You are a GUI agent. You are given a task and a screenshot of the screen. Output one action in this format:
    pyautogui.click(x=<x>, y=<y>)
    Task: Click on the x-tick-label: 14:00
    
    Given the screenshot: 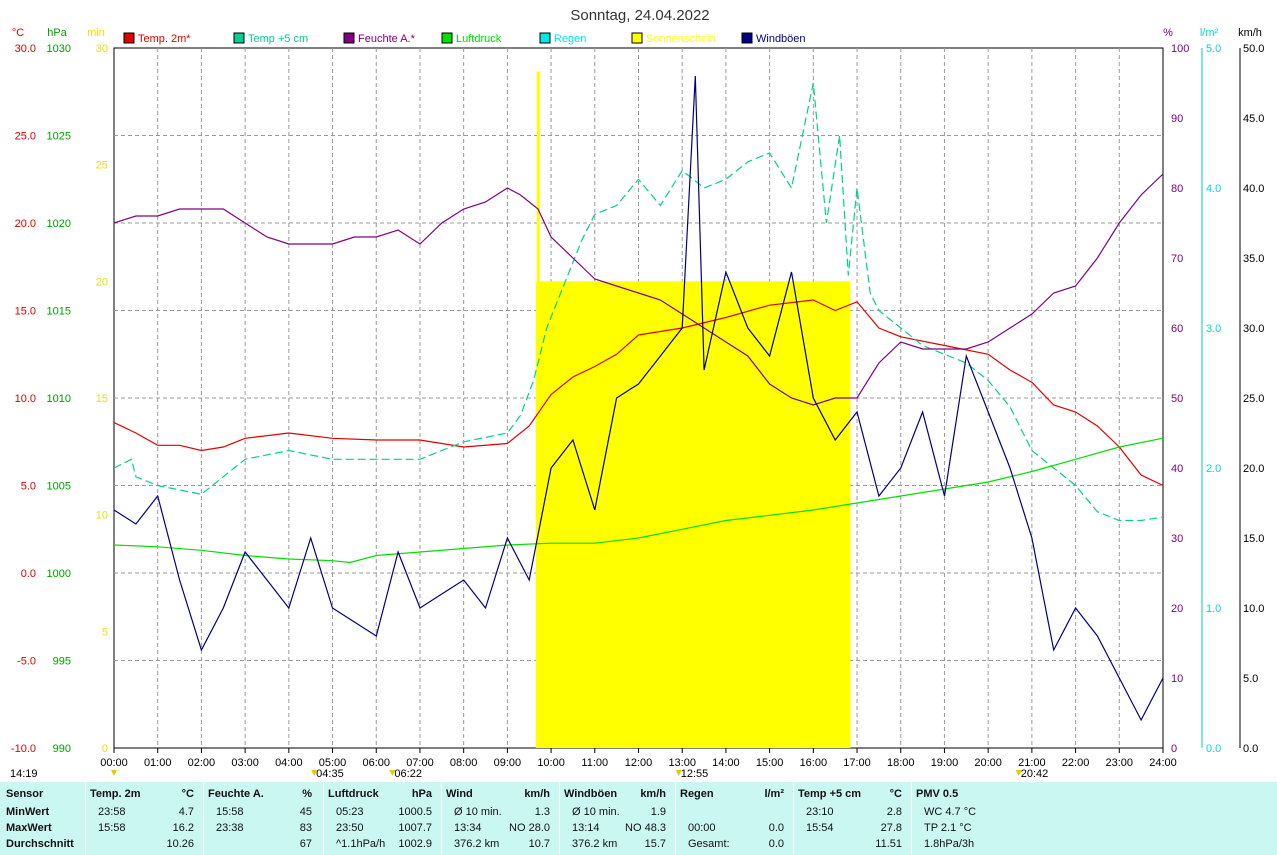 What is the action you would take?
    pyautogui.click(x=726, y=763)
    